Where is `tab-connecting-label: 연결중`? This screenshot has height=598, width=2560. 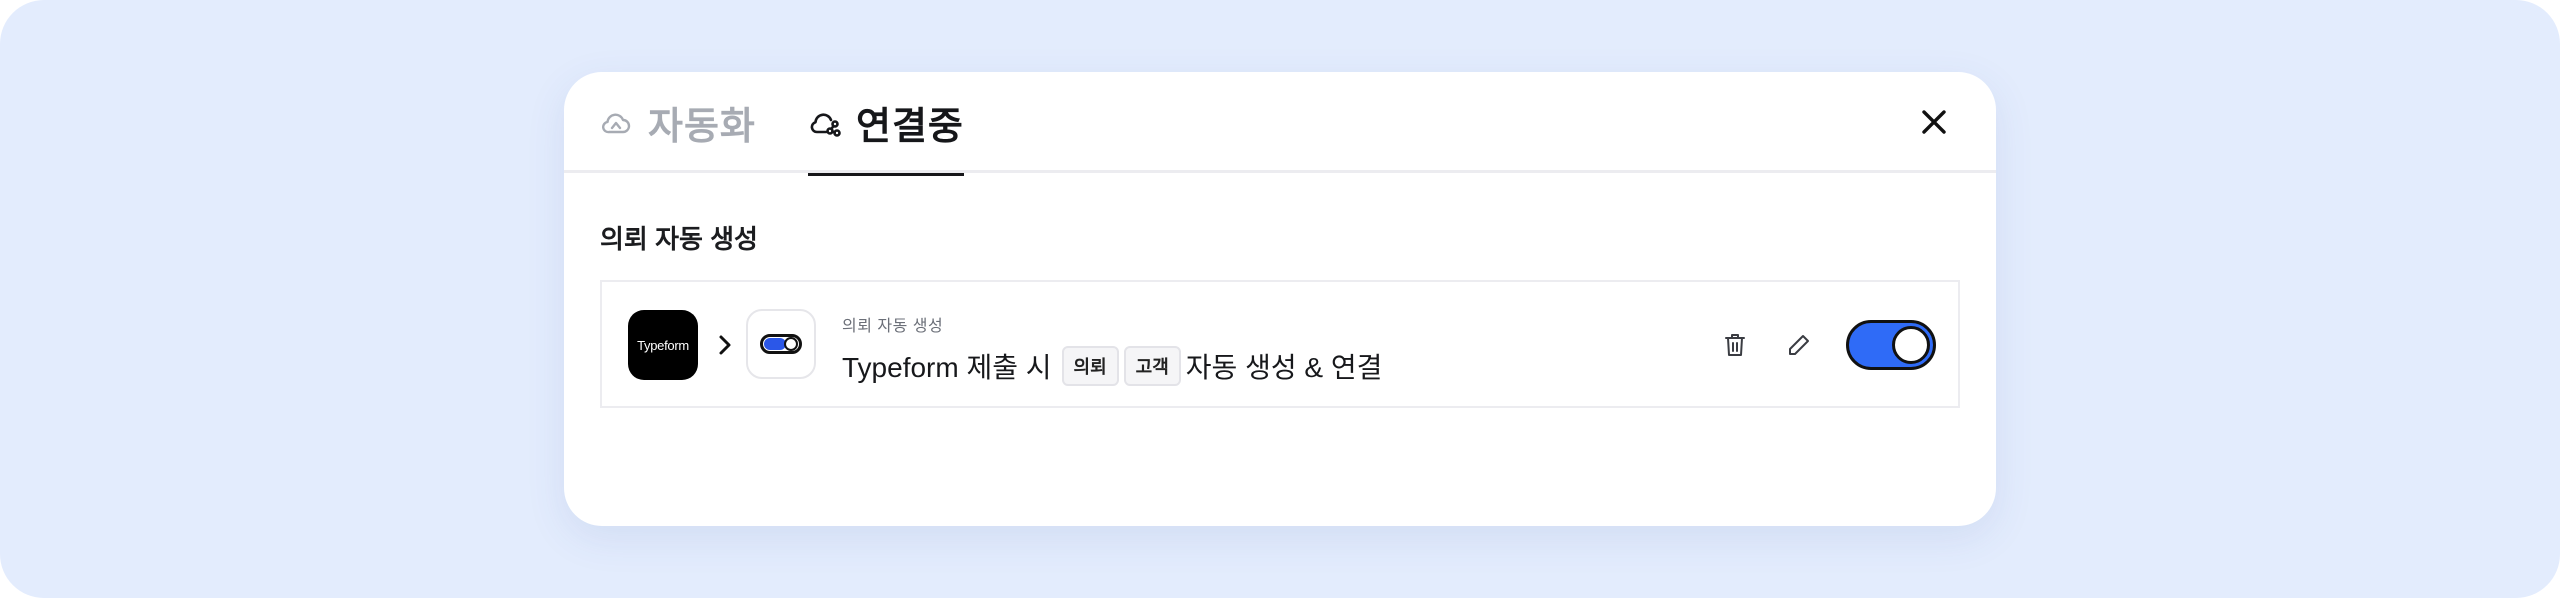 tab-connecting-label: 연결중 is located at coordinates (910, 127).